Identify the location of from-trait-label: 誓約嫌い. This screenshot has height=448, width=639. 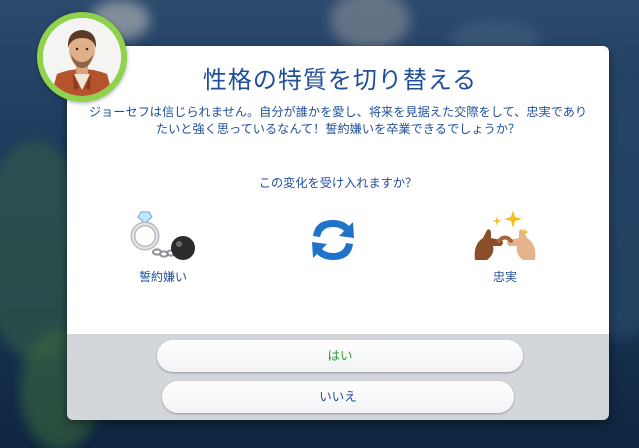
(162, 277).